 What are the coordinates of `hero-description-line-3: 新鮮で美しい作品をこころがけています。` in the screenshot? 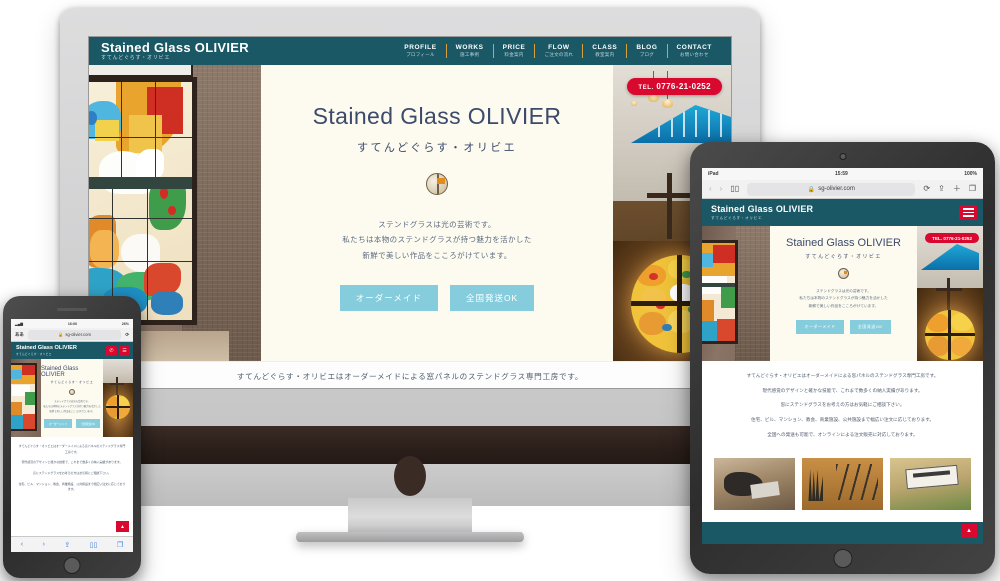 It's located at (437, 255).